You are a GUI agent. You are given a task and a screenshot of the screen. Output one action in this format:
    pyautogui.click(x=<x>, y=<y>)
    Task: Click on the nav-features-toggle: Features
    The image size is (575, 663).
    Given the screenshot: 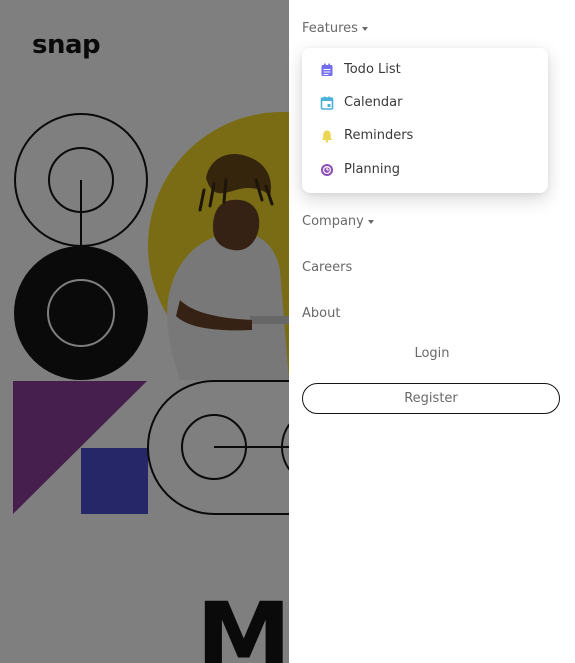 What is the action you would take?
    pyautogui.click(x=335, y=28)
    